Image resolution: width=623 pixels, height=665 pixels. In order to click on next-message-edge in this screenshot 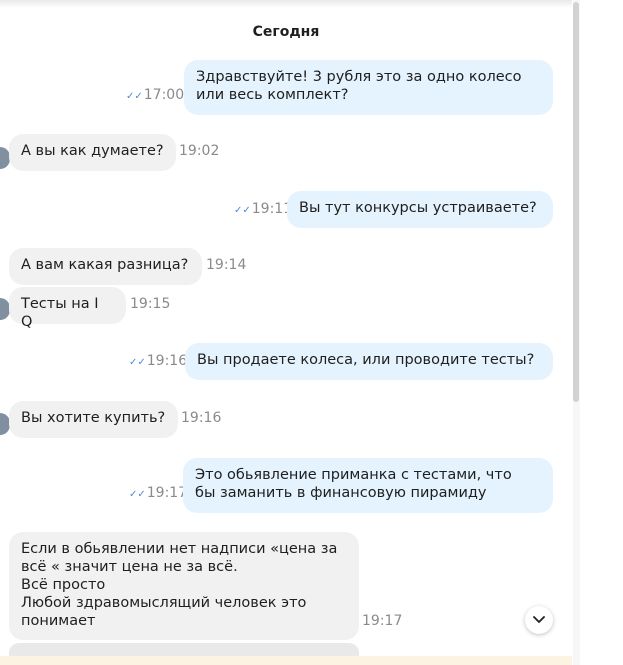, I will do `click(184, 650)`.